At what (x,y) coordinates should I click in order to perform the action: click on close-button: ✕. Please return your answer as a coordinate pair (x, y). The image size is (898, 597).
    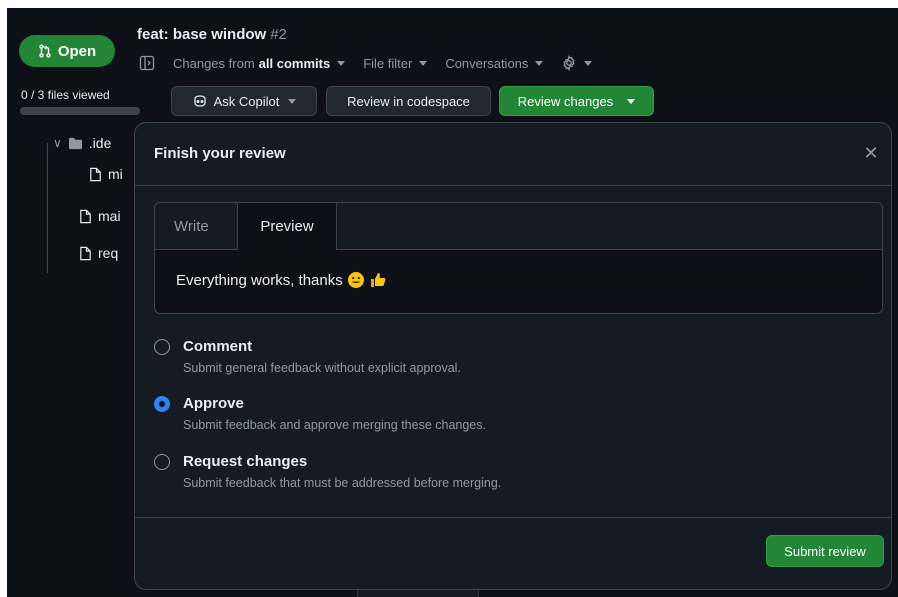
    Looking at the image, I should click on (871, 153).